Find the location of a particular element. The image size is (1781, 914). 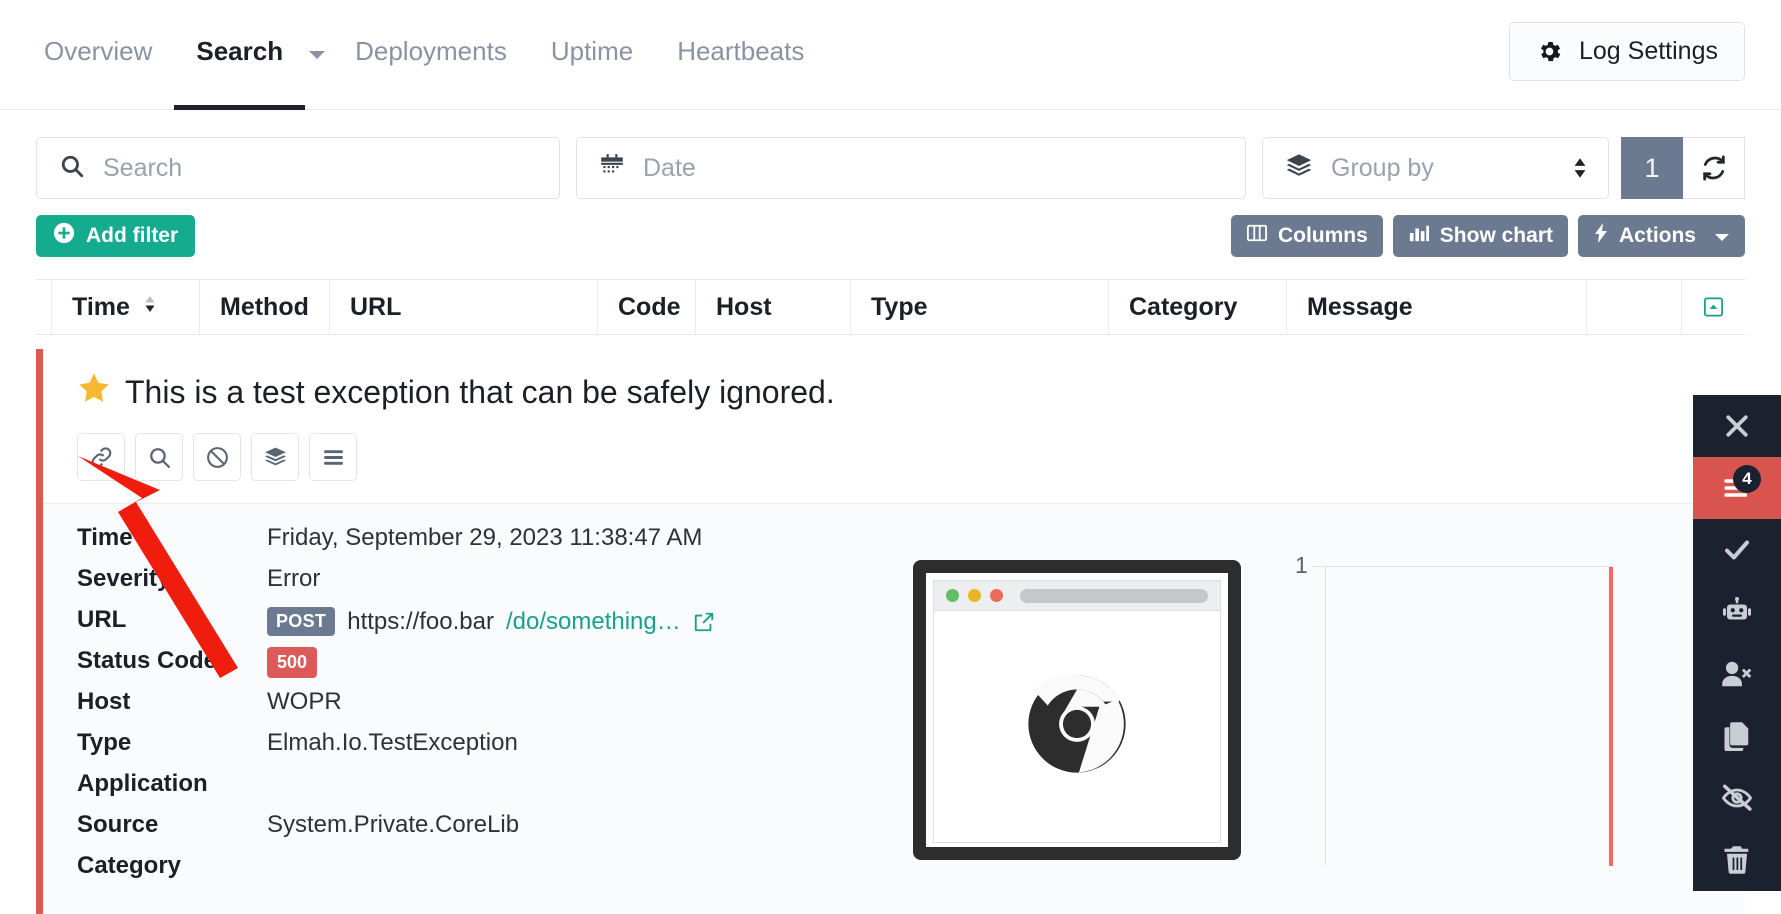

copy-icon is located at coordinates (1737, 736).